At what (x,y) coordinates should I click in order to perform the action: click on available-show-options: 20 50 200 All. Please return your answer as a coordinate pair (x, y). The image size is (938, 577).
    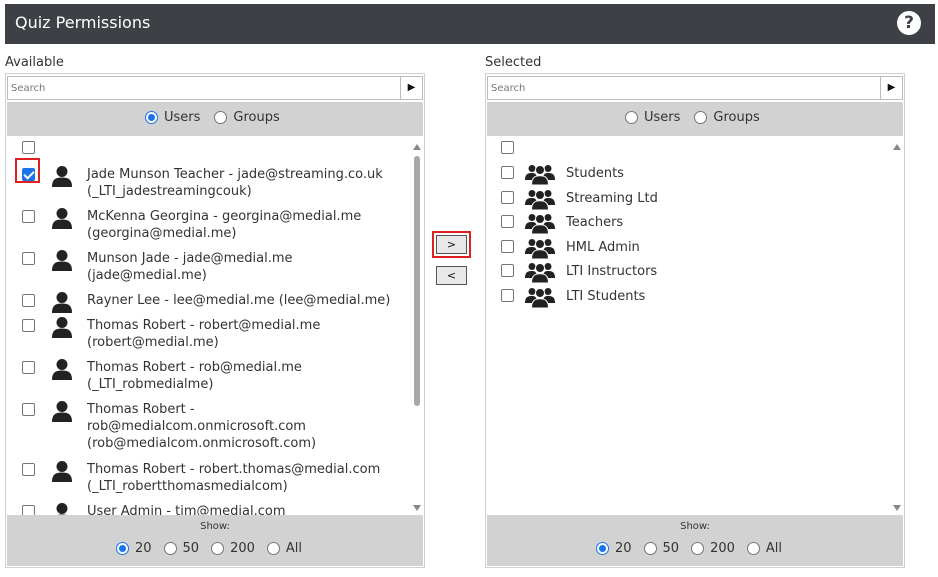
    Looking at the image, I should click on (215, 548).